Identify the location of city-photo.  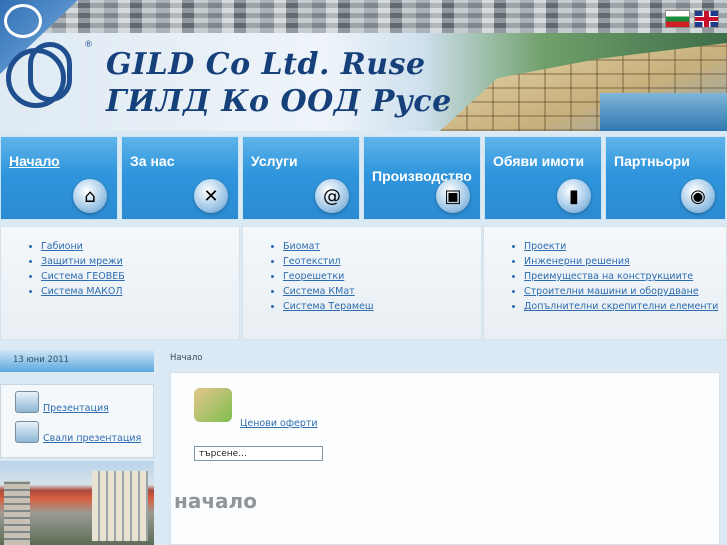
(77, 503).